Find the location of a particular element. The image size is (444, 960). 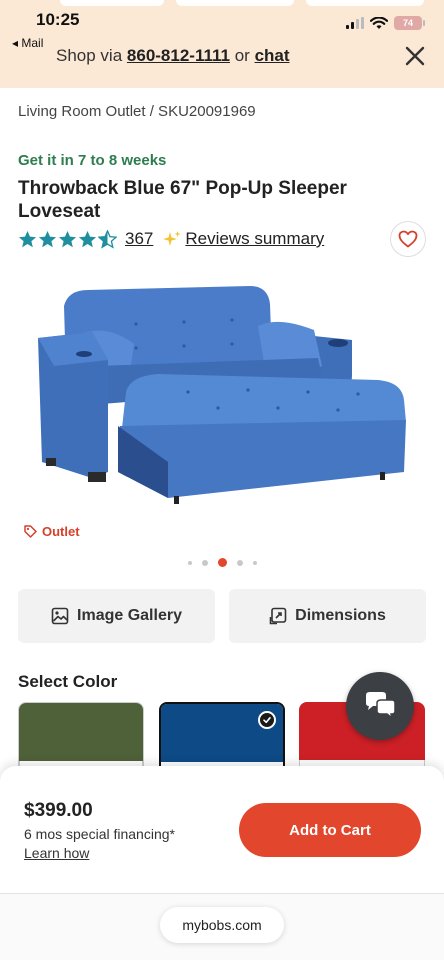

dimensions-icon is located at coordinates (278, 616).